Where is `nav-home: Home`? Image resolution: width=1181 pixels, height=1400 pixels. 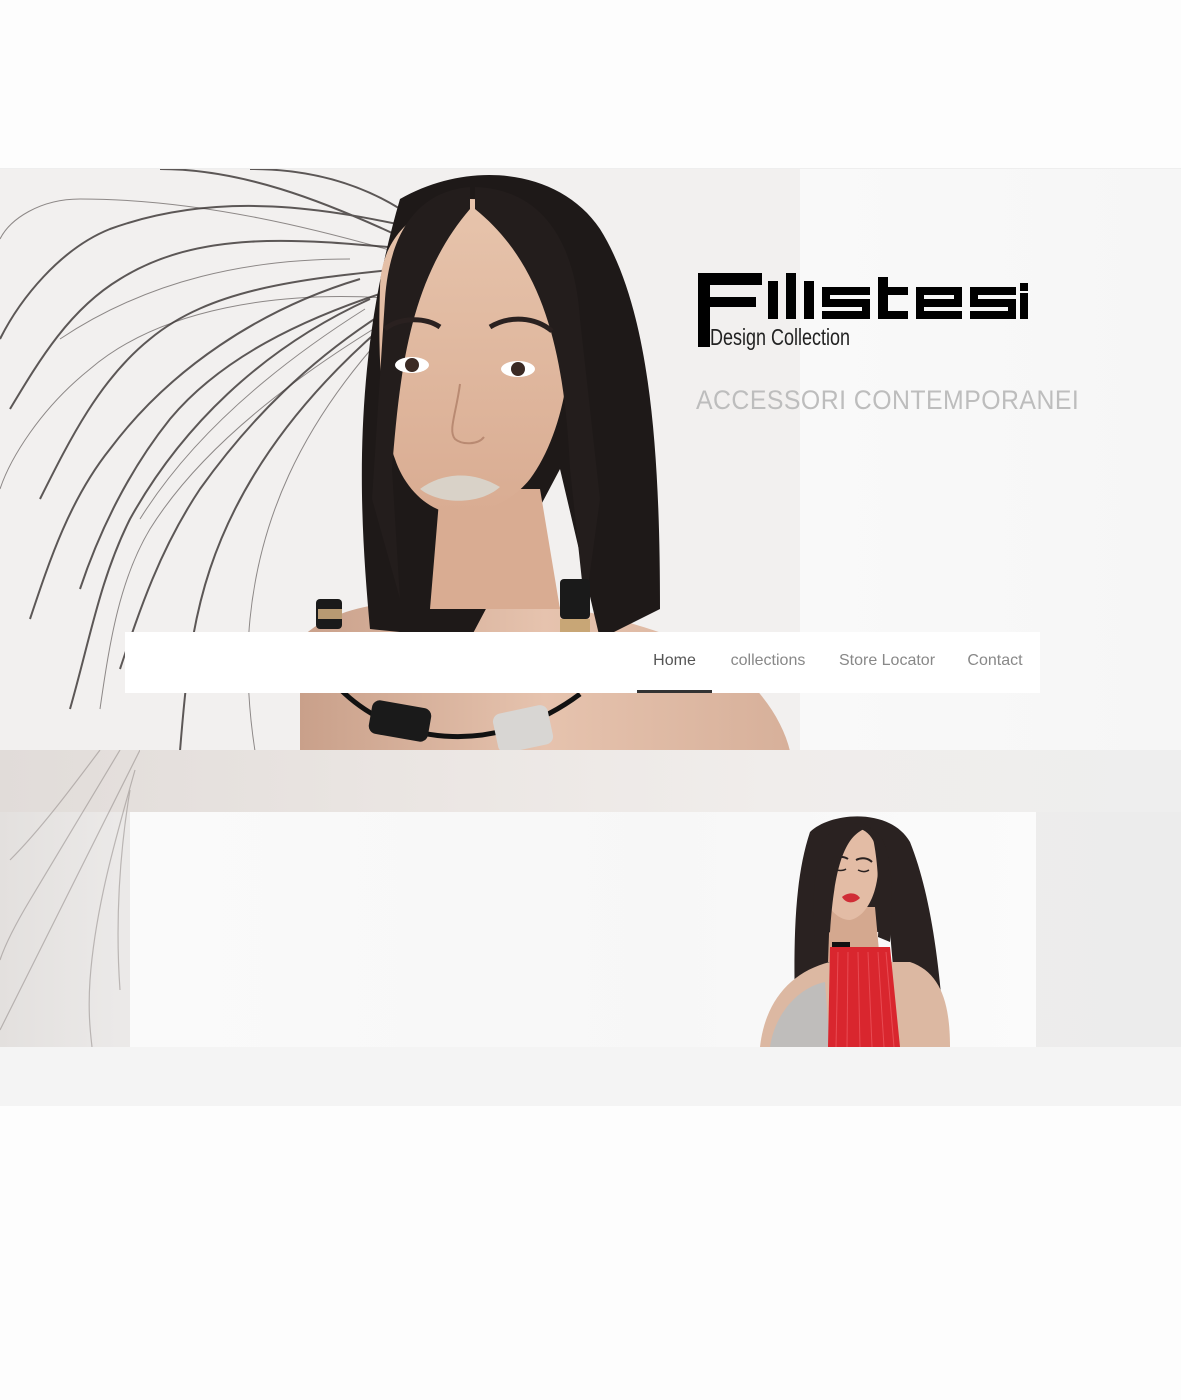 nav-home: Home is located at coordinates (674, 662).